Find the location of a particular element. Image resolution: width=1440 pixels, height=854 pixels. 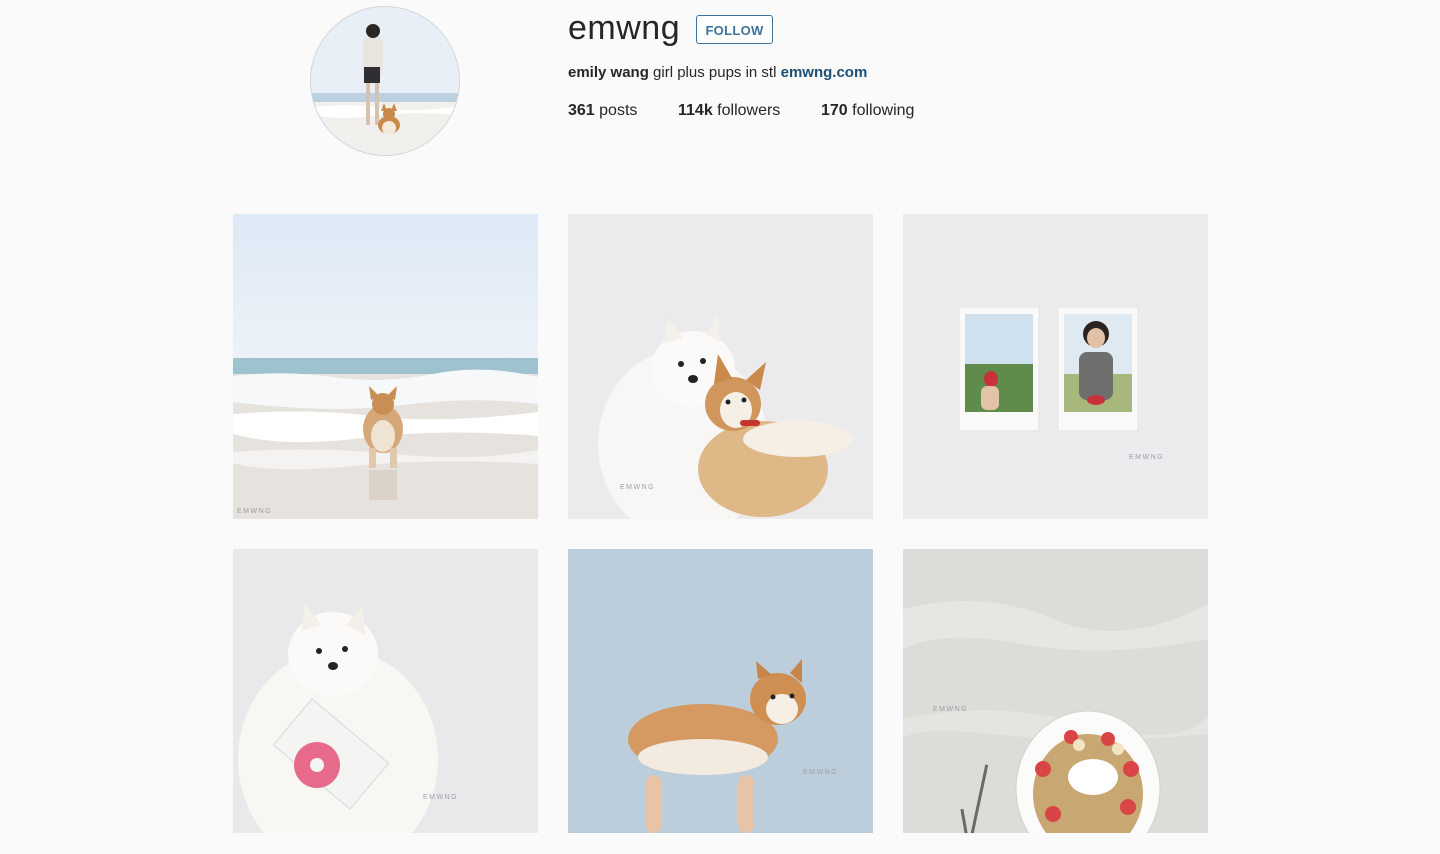

profile-avatar is located at coordinates (385, 81).